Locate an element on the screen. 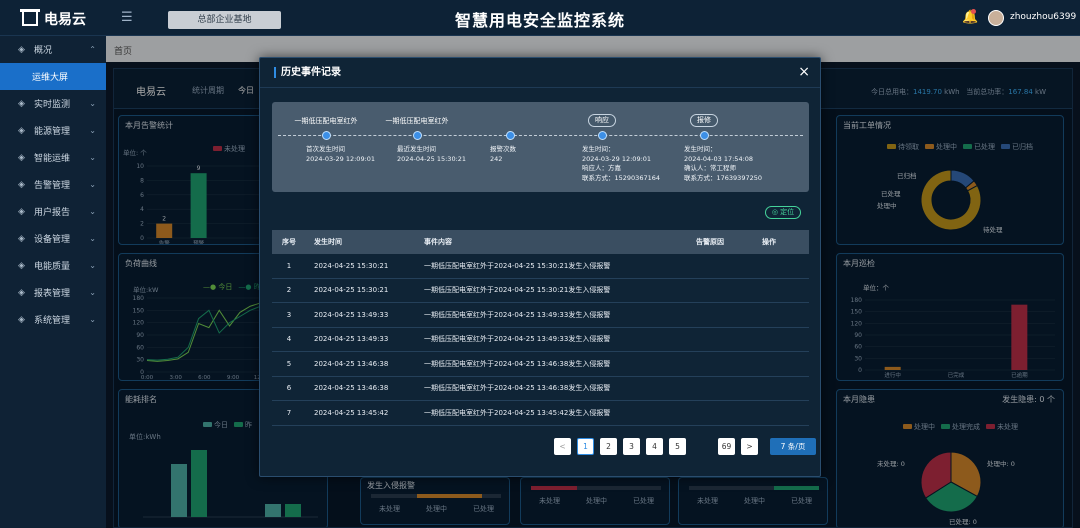  system-title: 智慧用电安全监控系统 is located at coordinates (539, 20).